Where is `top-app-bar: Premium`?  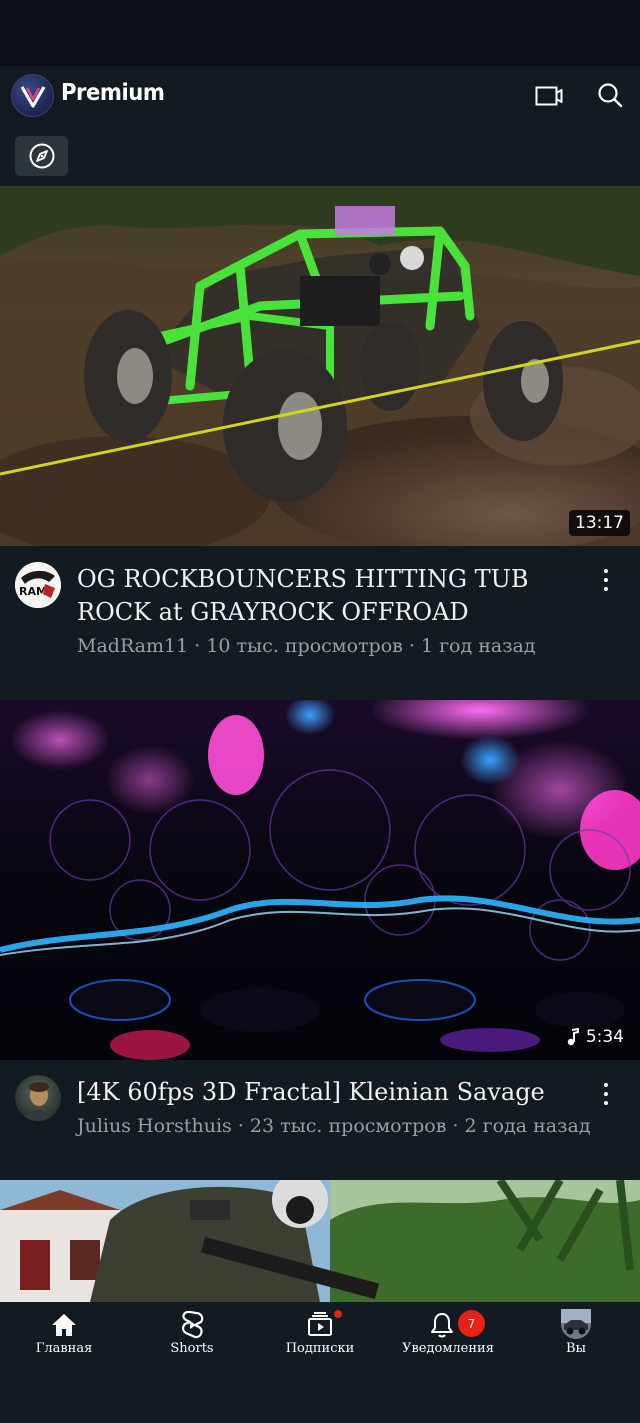
top-app-bar: Premium is located at coordinates (320, 96).